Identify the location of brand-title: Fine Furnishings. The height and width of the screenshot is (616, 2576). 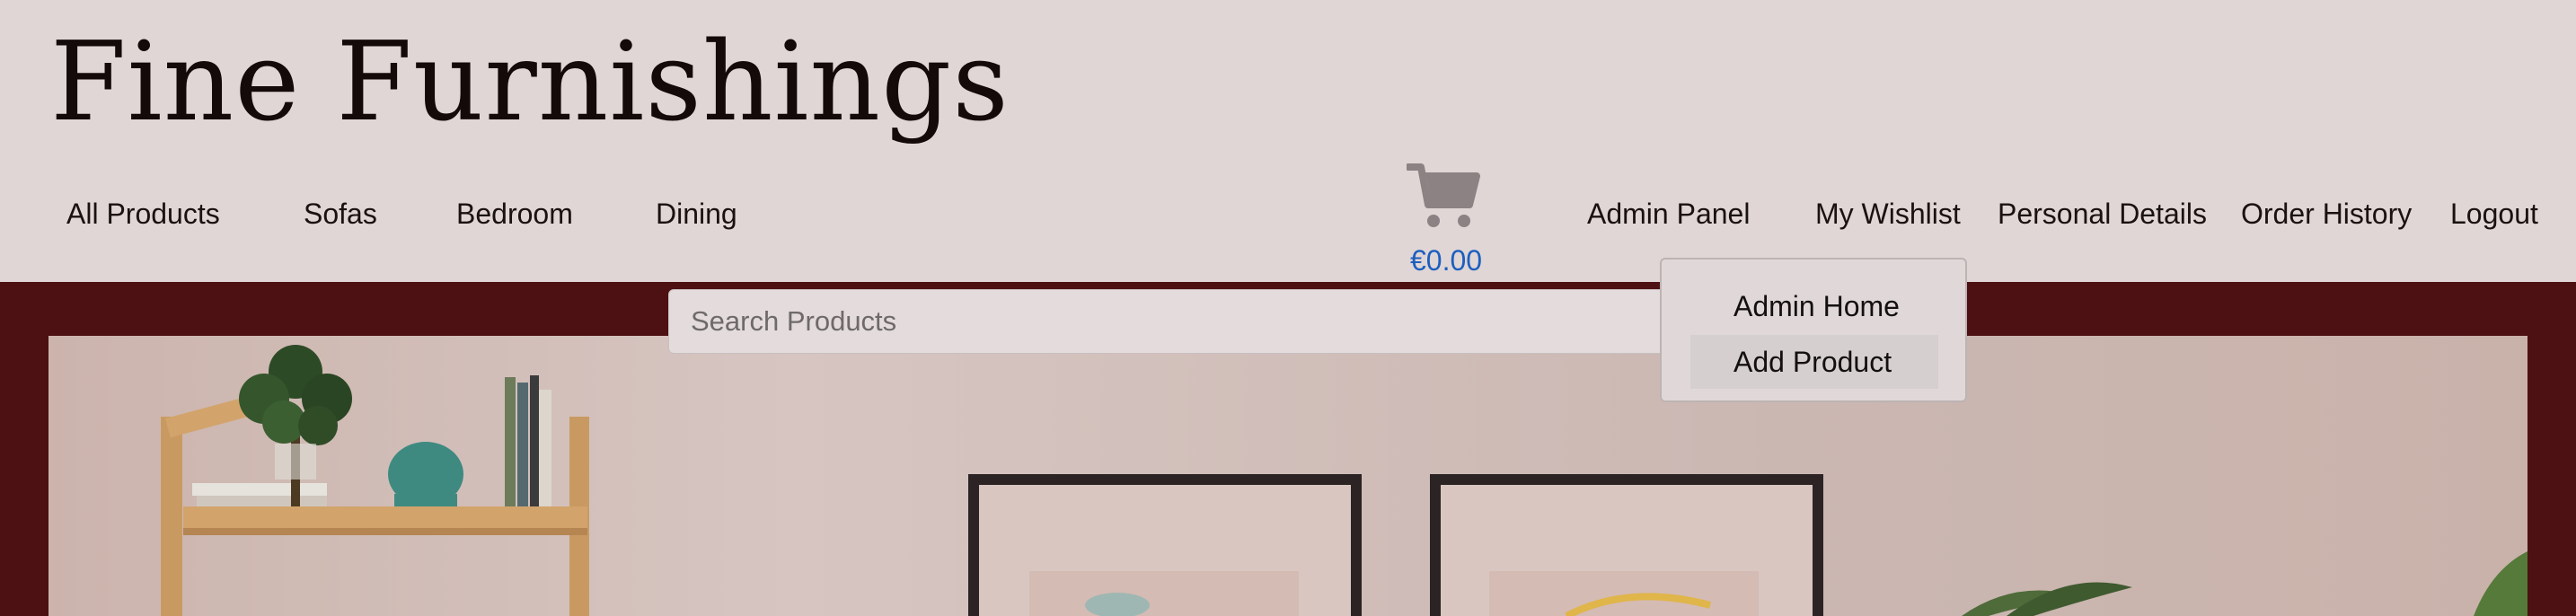
(530, 81).